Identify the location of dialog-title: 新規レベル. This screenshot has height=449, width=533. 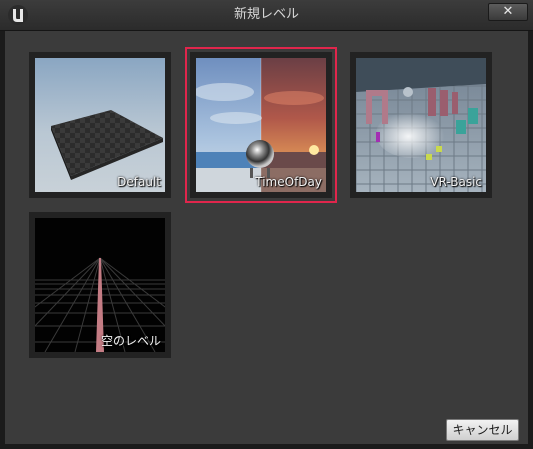
(266, 14).